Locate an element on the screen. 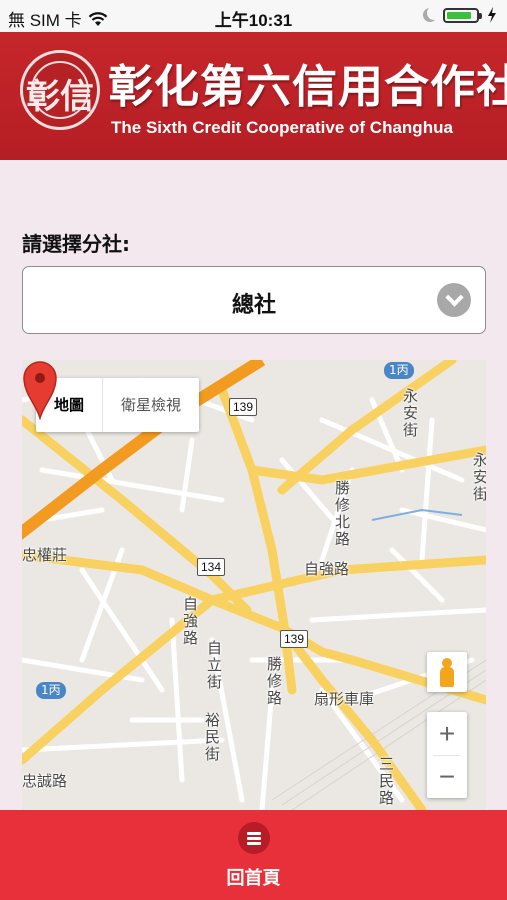 This screenshot has width=507, height=900. map-label: 扇形車庫 is located at coordinates (344, 699).